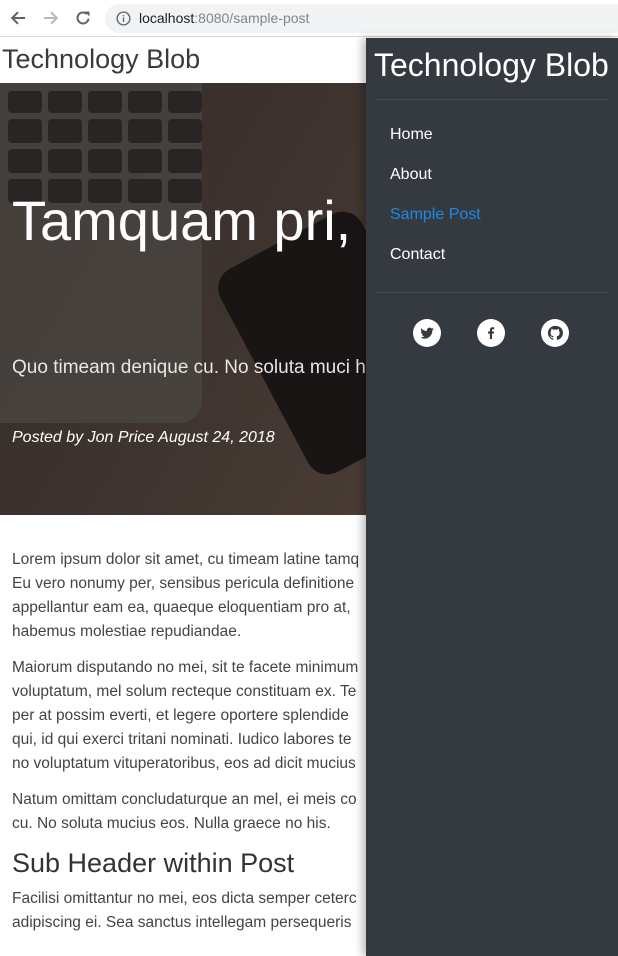 The width and height of the screenshot is (618, 956). I want to click on back-button, so click(18, 18).